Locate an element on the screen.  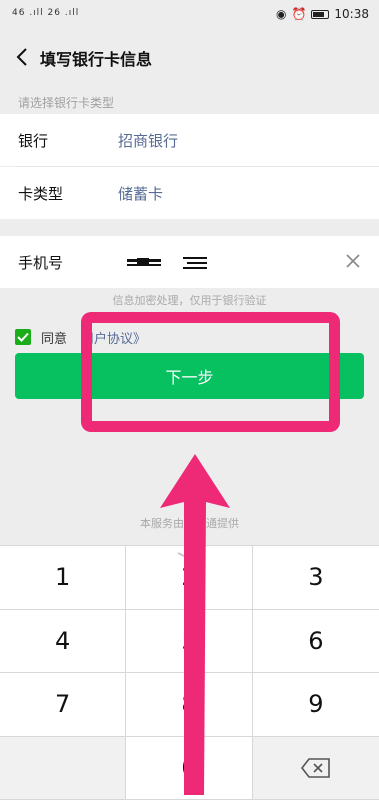
key-5: 5 is located at coordinates (189, 641).